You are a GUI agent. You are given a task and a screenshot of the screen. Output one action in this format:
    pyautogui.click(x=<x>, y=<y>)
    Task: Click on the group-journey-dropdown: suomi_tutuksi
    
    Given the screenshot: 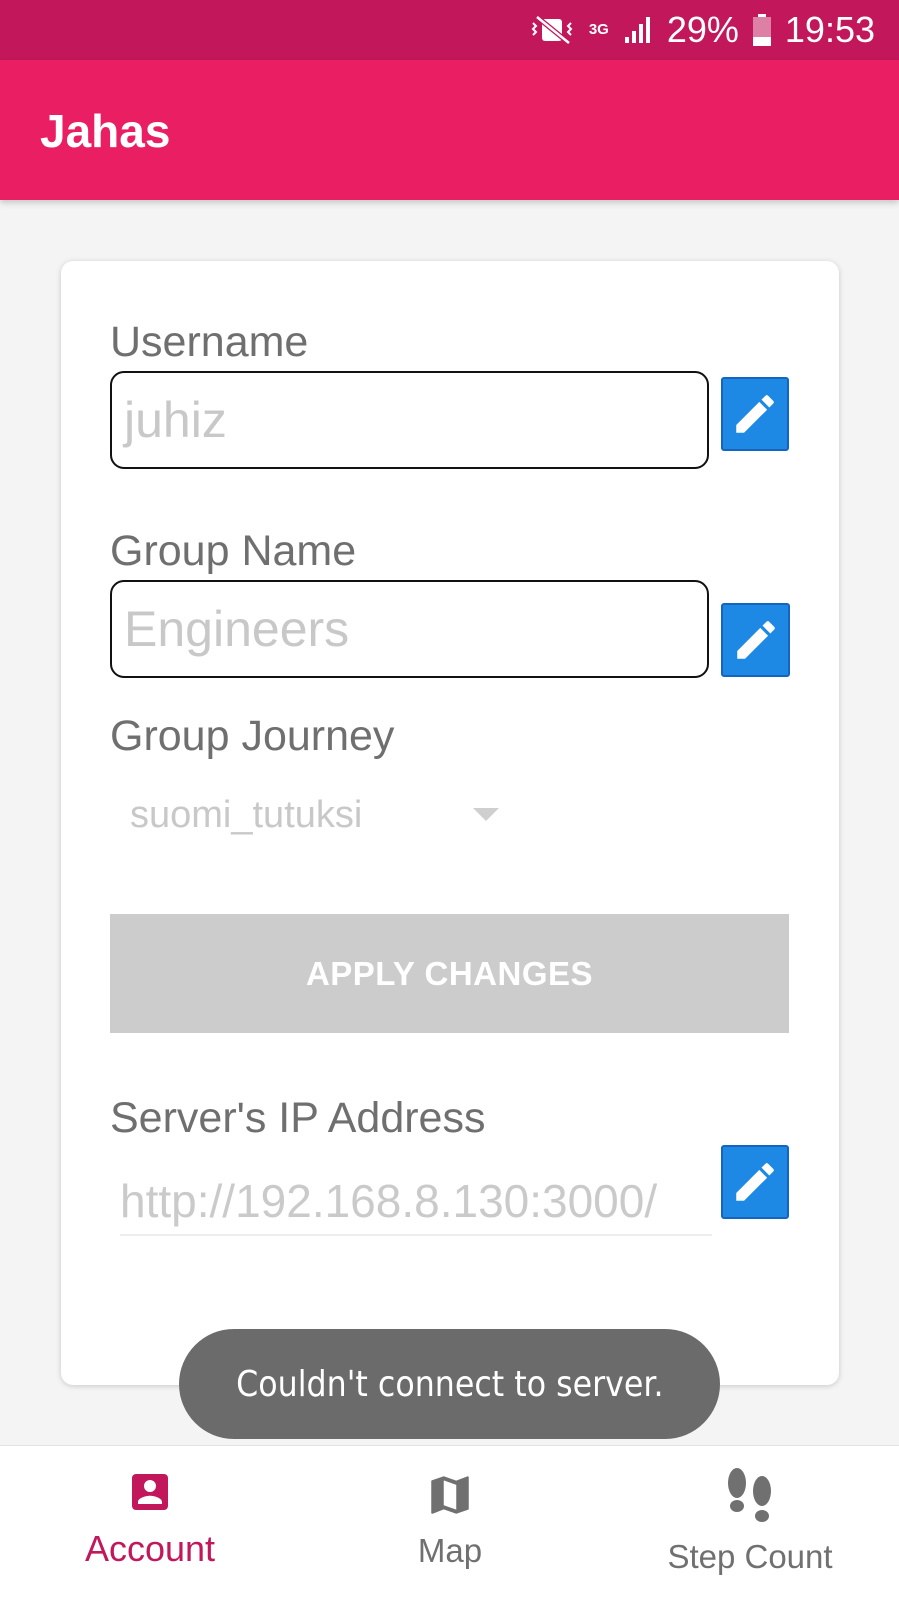 What is the action you would take?
    pyautogui.click(x=310, y=815)
    